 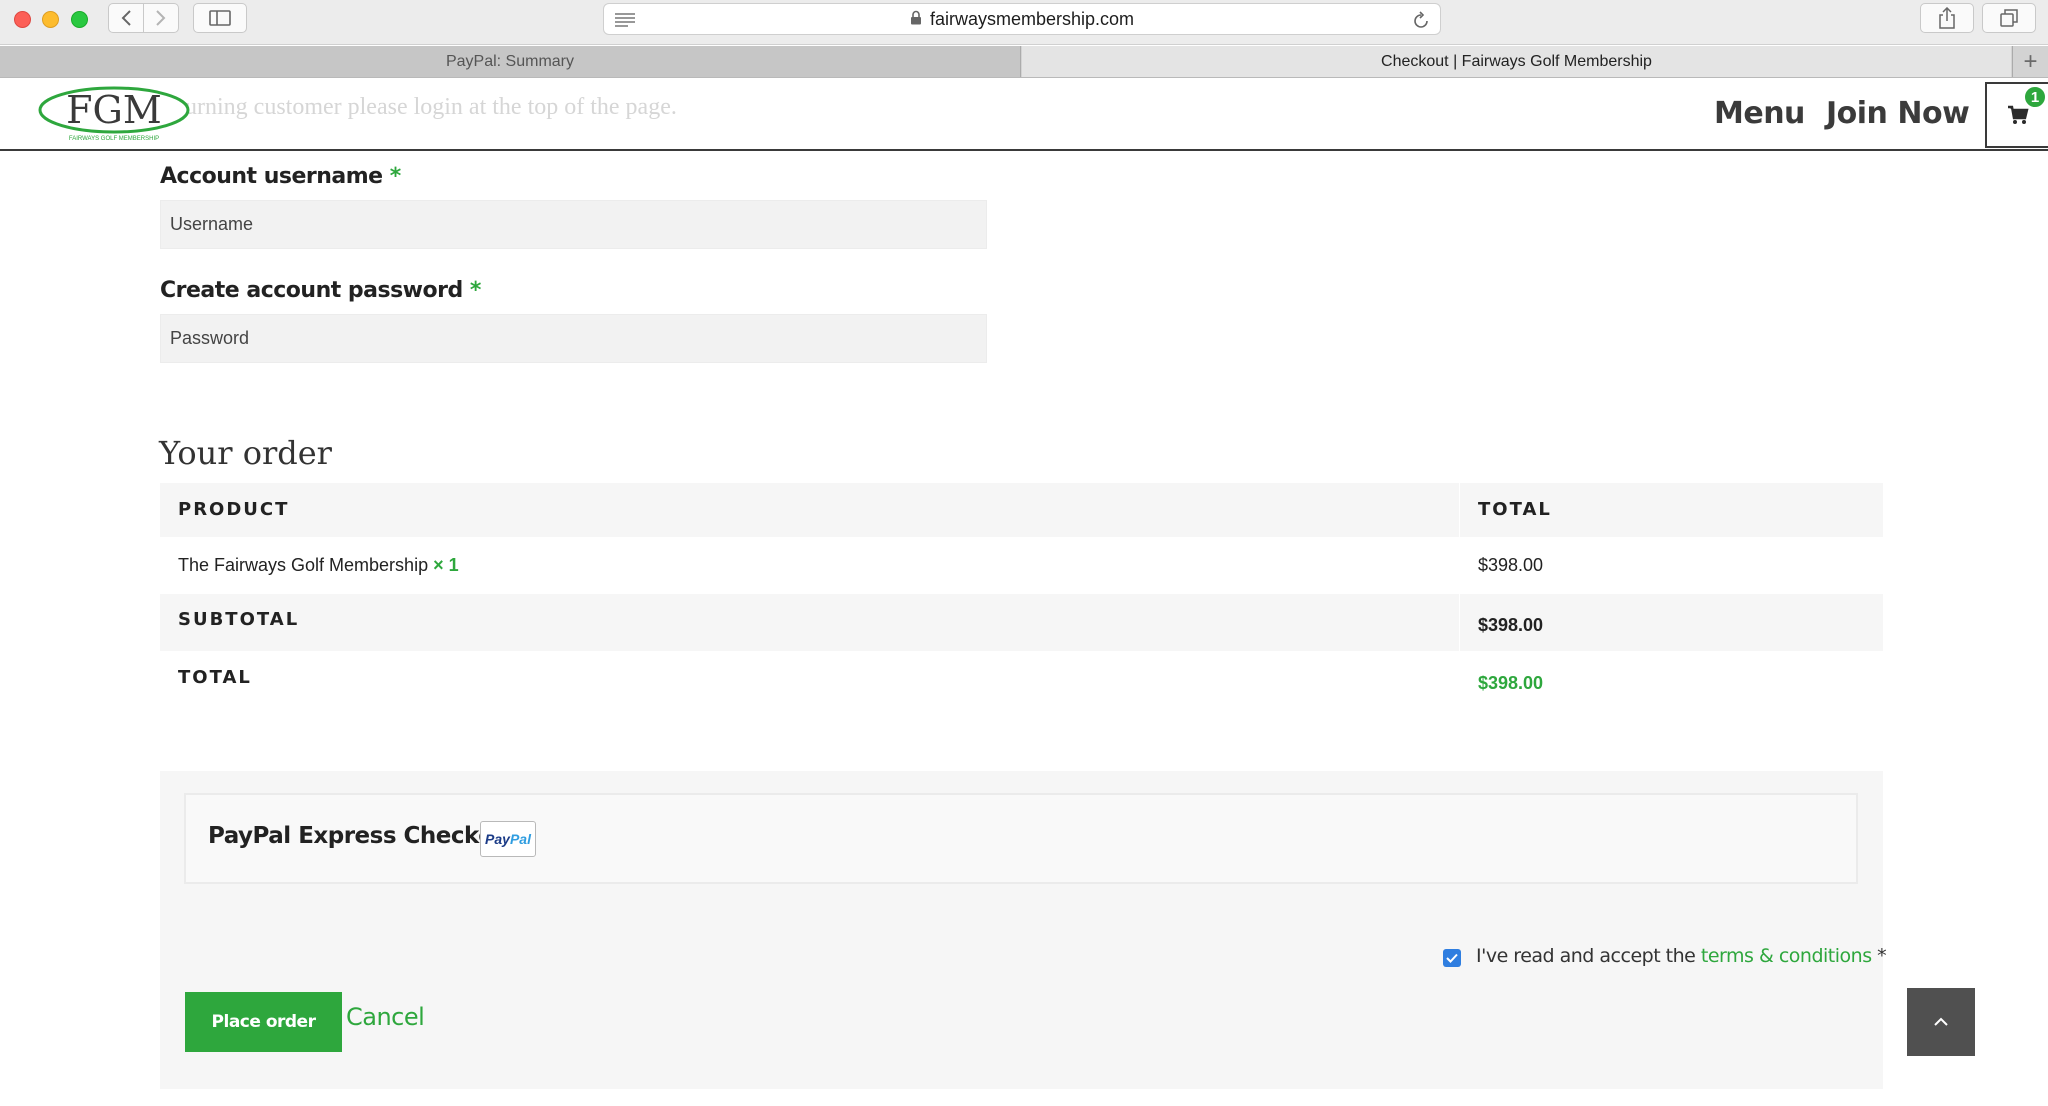 I want to click on password-input: Password, so click(x=573, y=338).